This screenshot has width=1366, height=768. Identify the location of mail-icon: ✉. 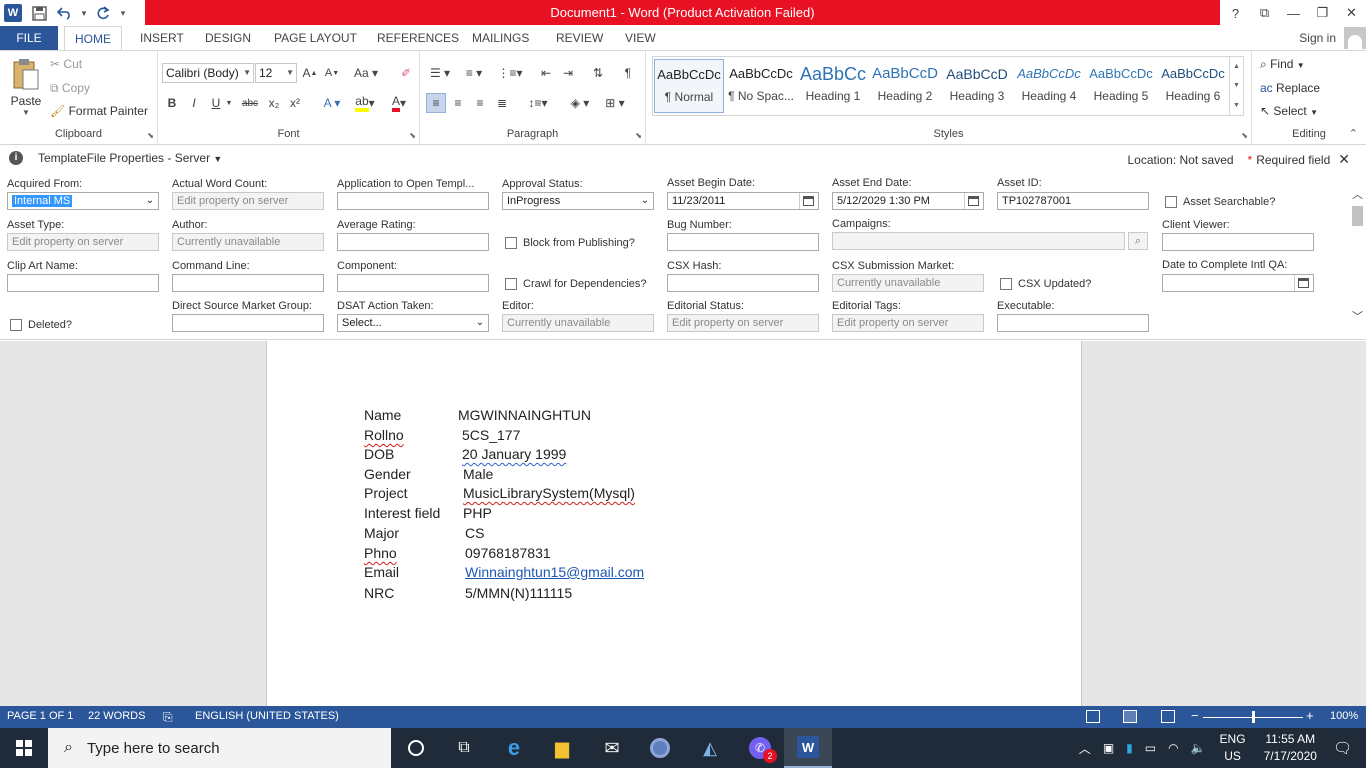
(612, 748).